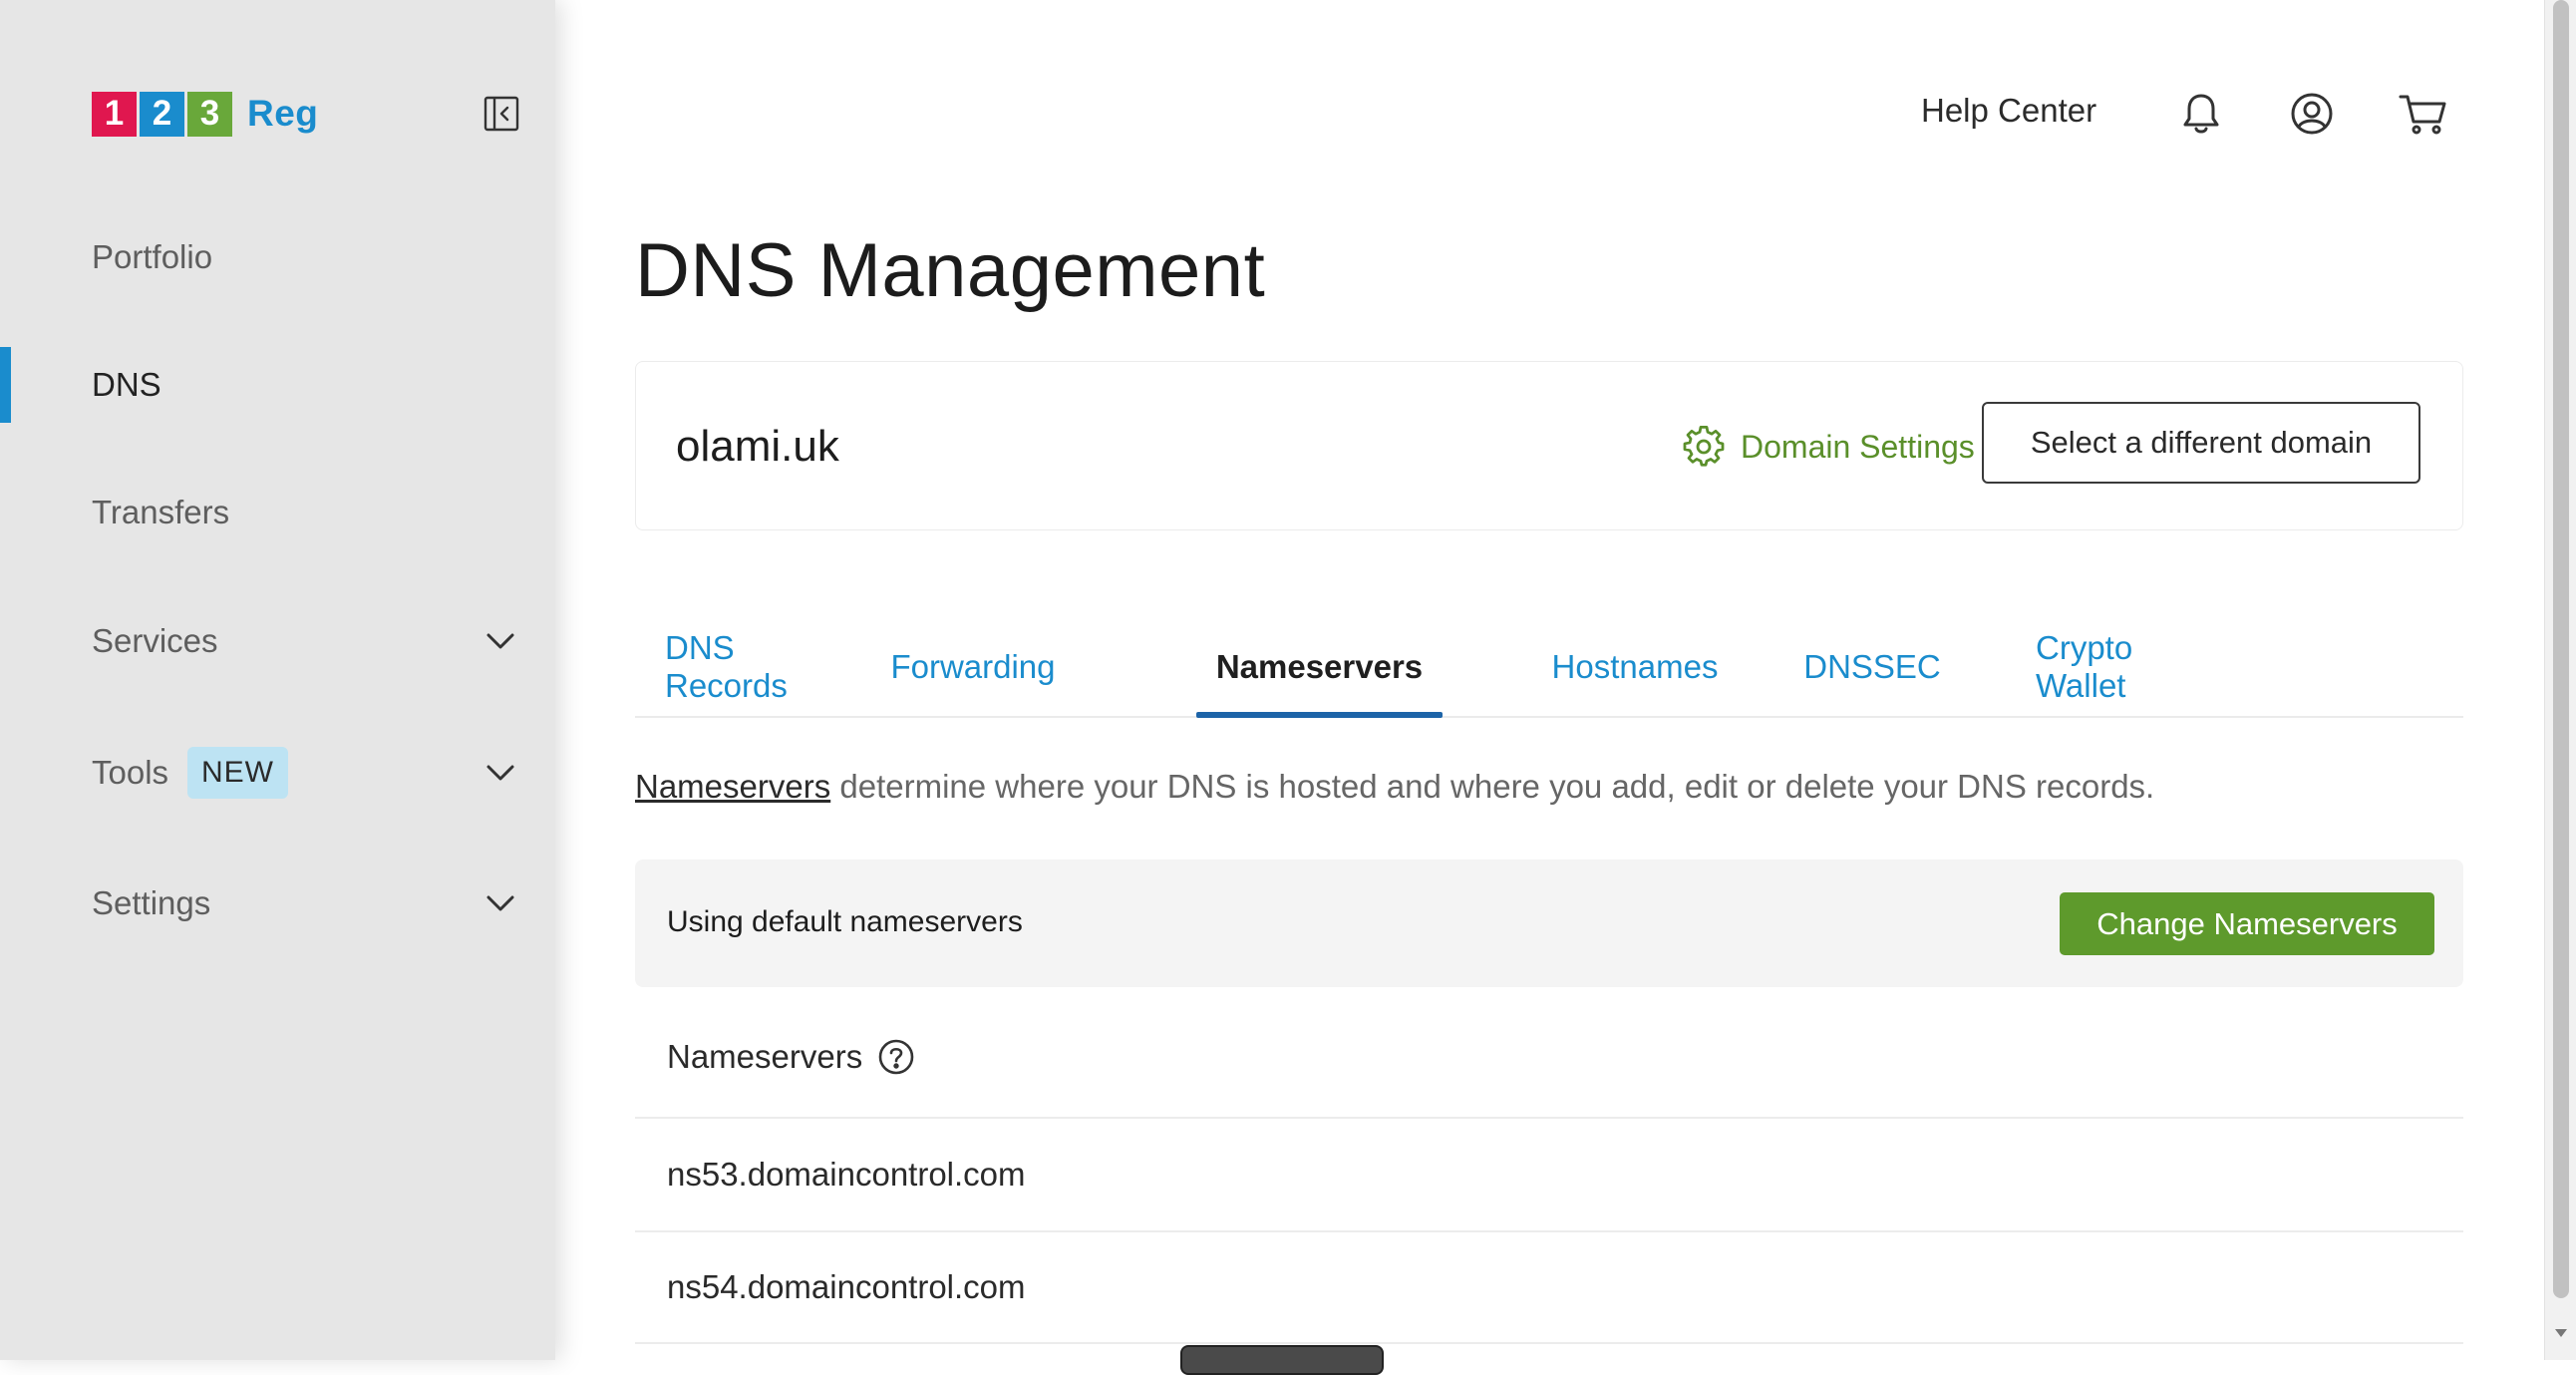  Describe the element at coordinates (126, 384) in the screenshot. I see `sidebar-item-label: DNS` at that location.